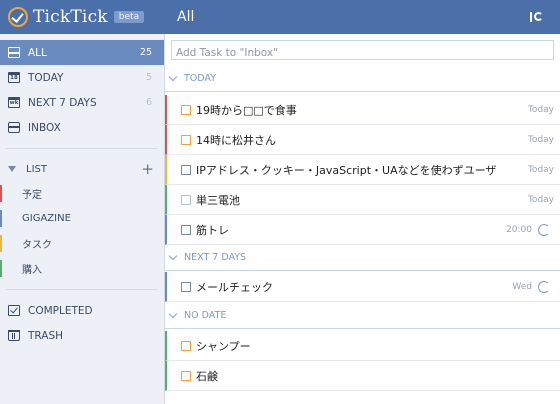 Image resolution: width=560 pixels, height=404 pixels. Describe the element at coordinates (37, 245) in the screenshot. I see `sidebar-list-label: タスク` at that location.